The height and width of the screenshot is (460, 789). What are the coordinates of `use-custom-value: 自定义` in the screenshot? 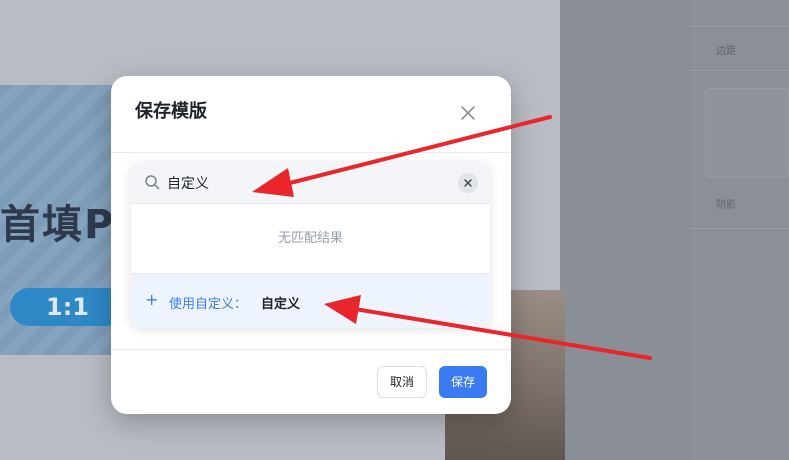 It's located at (281, 304).